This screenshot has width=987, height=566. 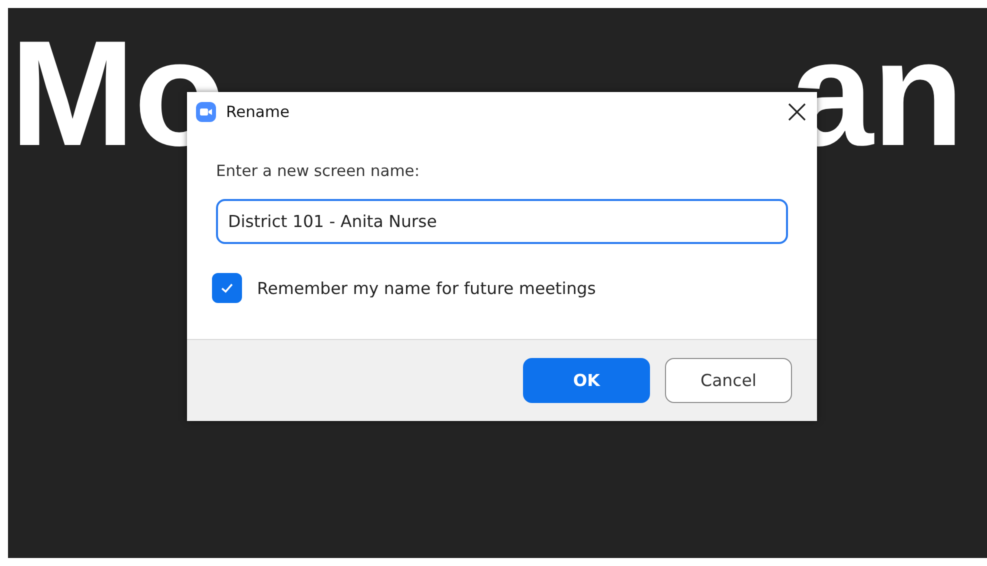 What do you see at coordinates (426, 288) in the screenshot?
I see `remember-label: Remember my name for future meetings` at bounding box center [426, 288].